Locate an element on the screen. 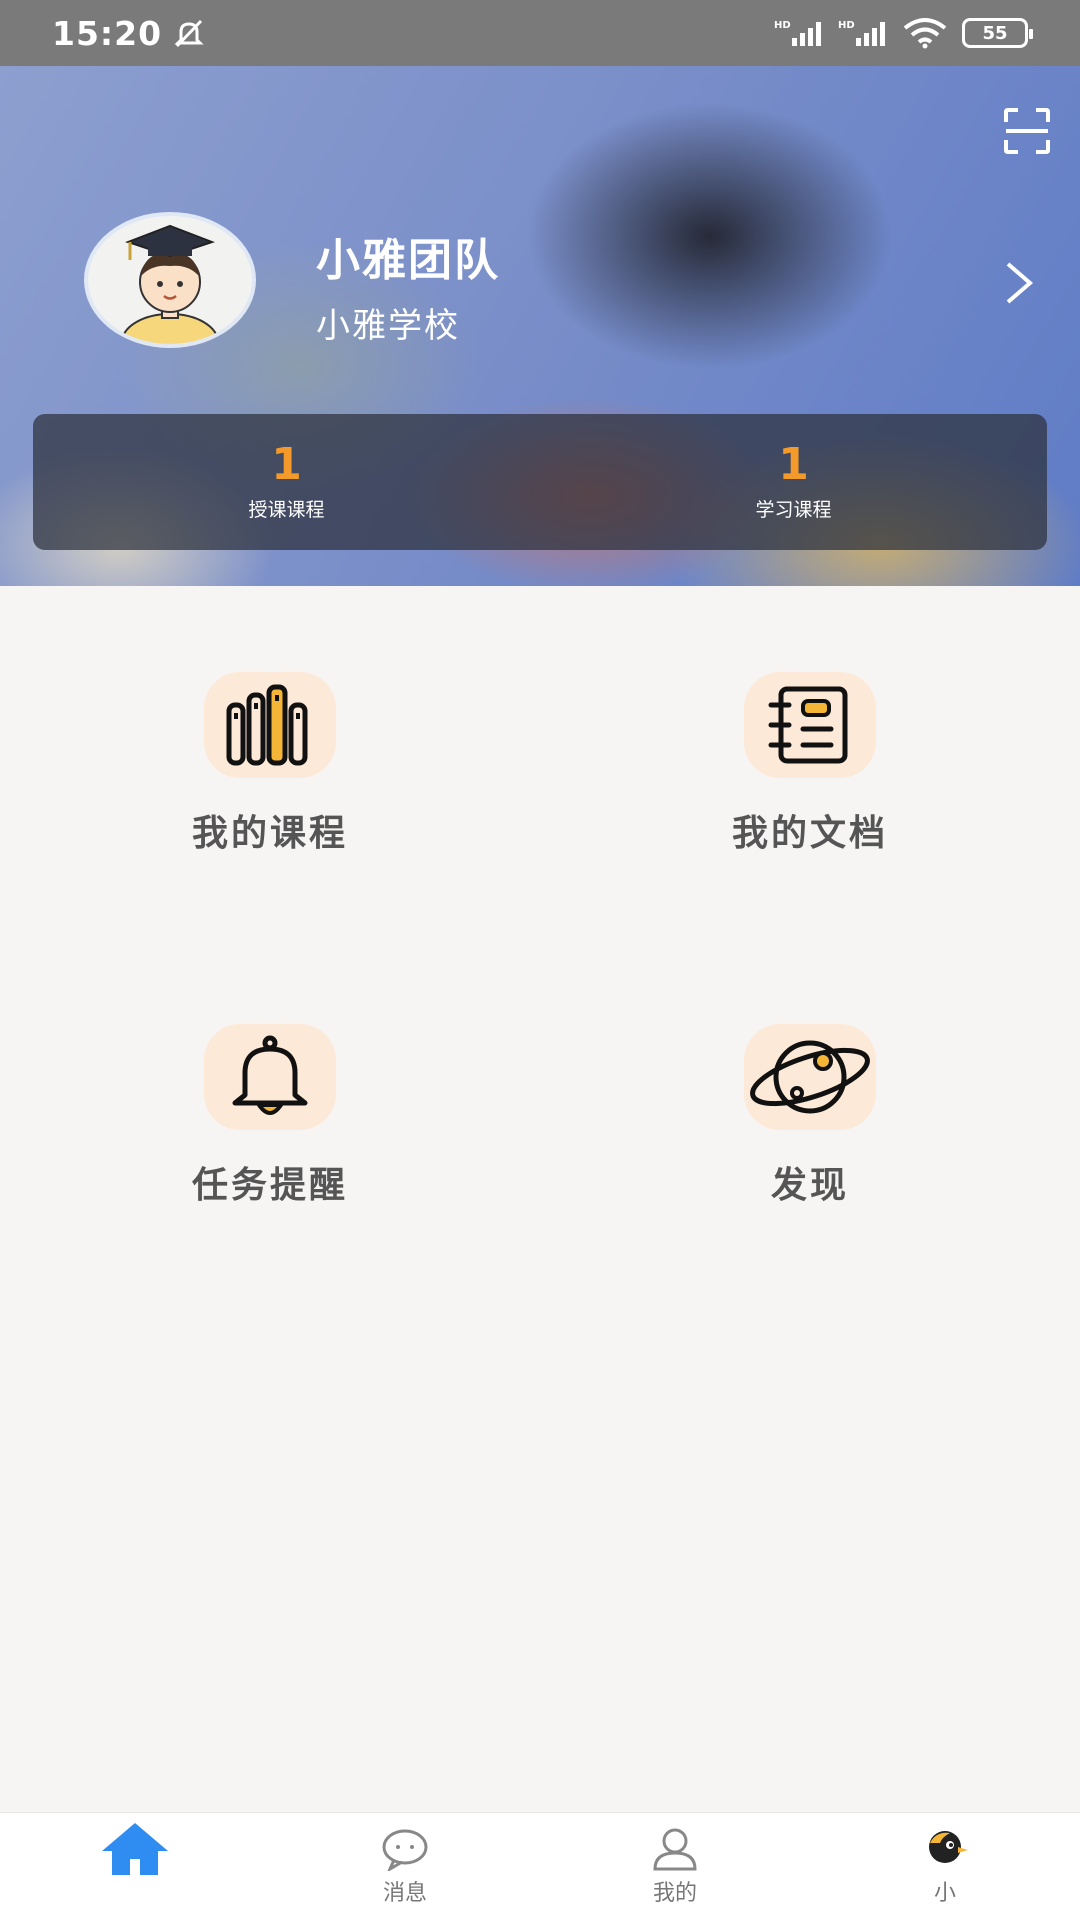  wifi-icon is located at coordinates (925, 33).